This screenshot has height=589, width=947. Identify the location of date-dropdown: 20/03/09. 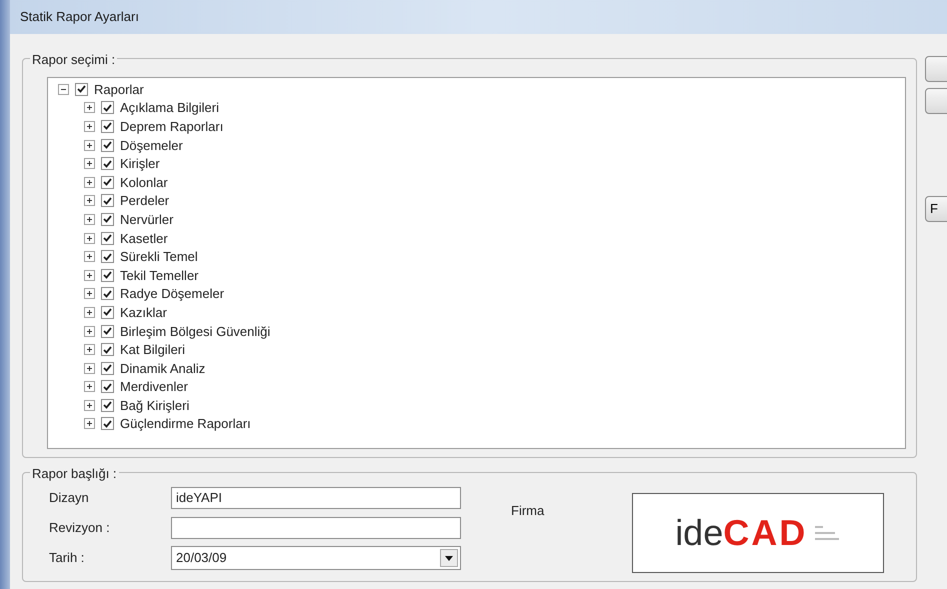
(316, 558).